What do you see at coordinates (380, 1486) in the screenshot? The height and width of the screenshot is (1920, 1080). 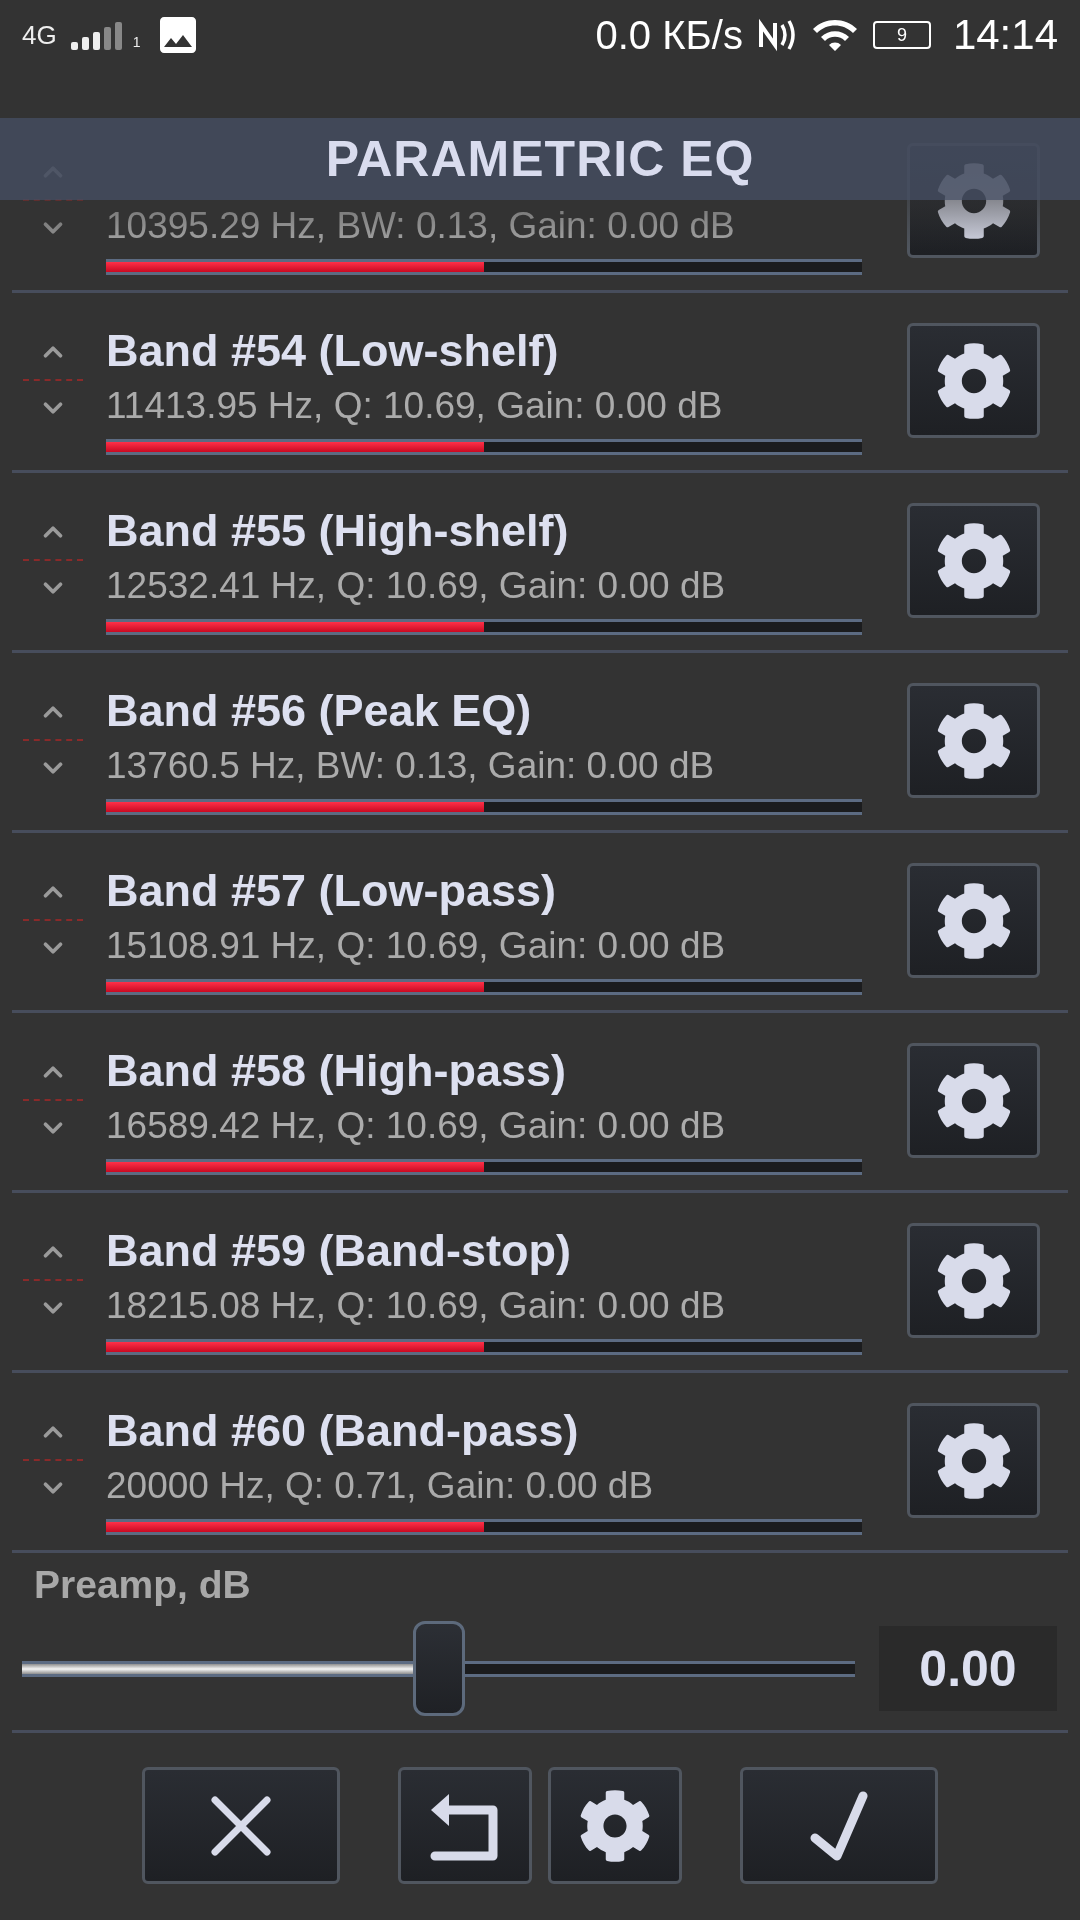 I see `band-params: 20000 Hz, Q: 0.71, Gain: 0.00 dB` at bounding box center [380, 1486].